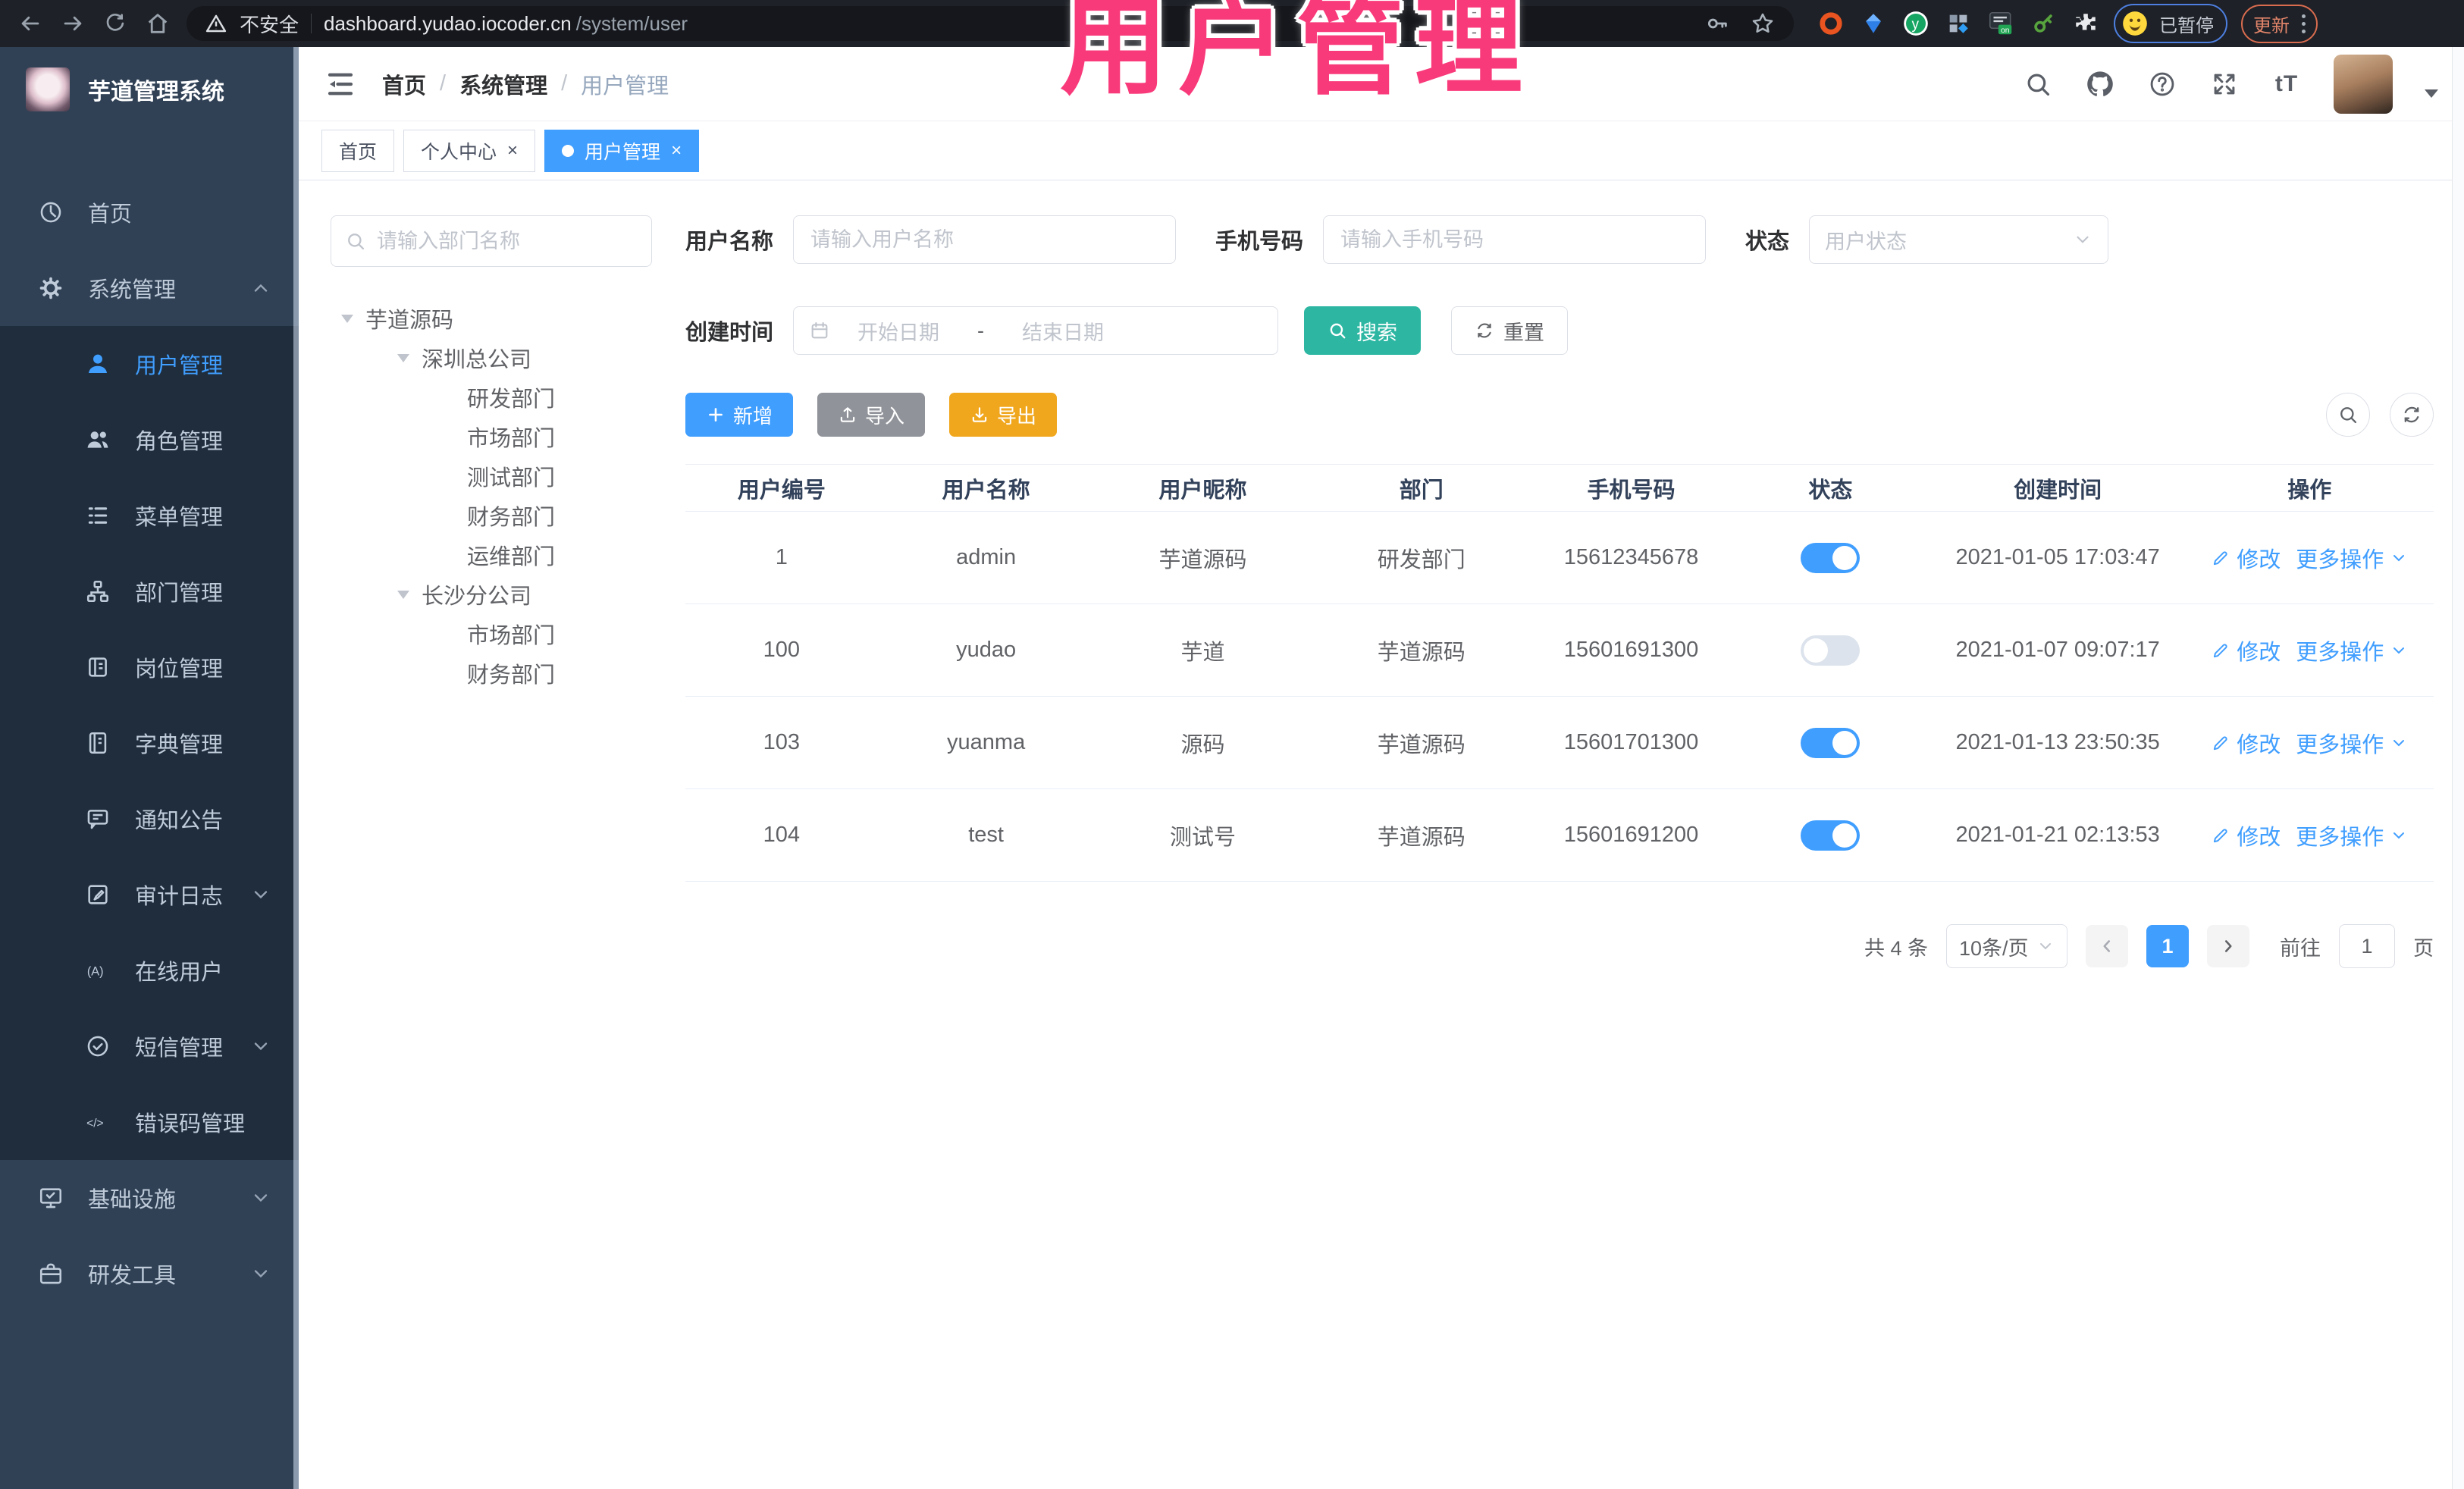 Image resolution: width=2464 pixels, height=1489 pixels. I want to click on browser-profile-chip: 已暂停, so click(2170, 23).